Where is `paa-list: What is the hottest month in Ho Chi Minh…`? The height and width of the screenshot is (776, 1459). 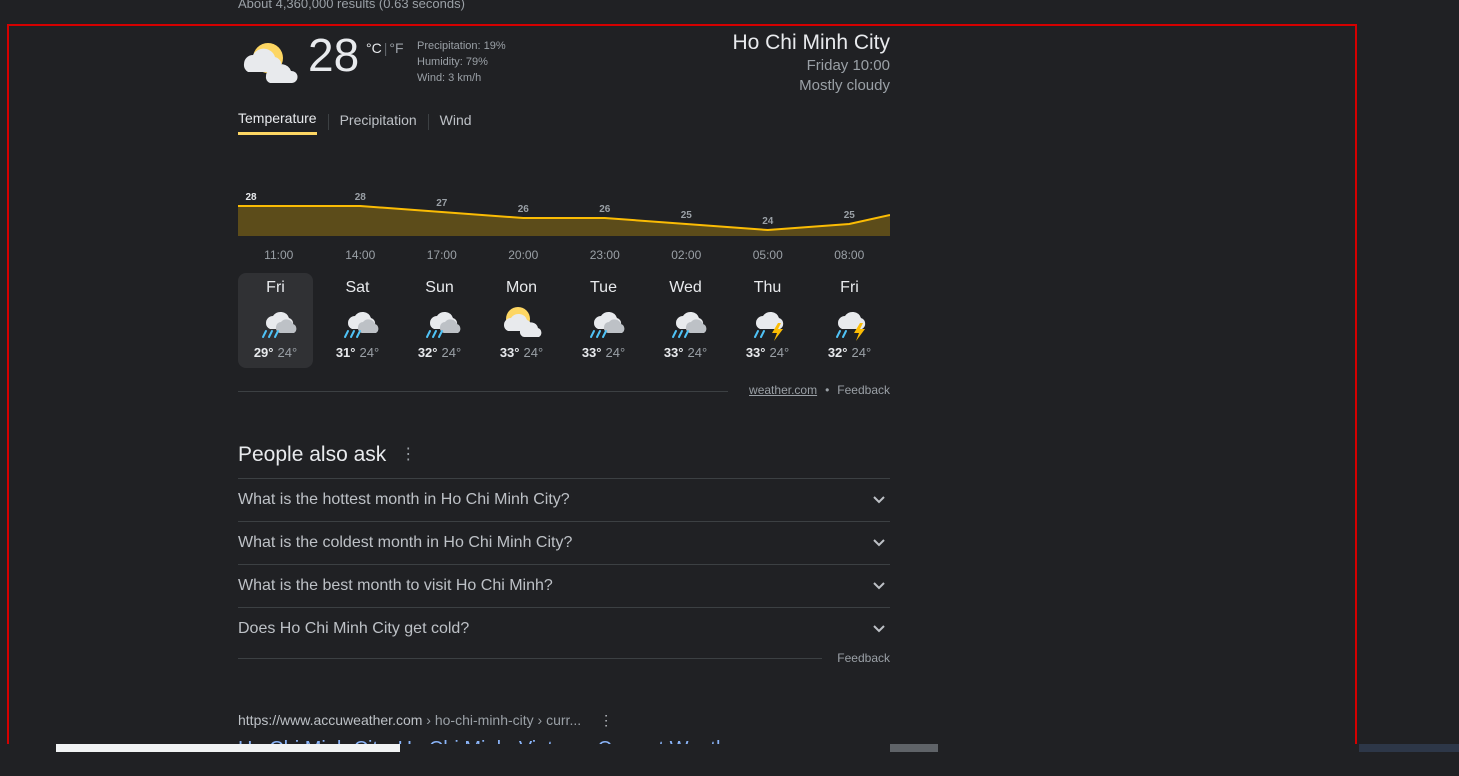
paa-list: What is the hottest month in Ho Chi Minh… is located at coordinates (564, 564).